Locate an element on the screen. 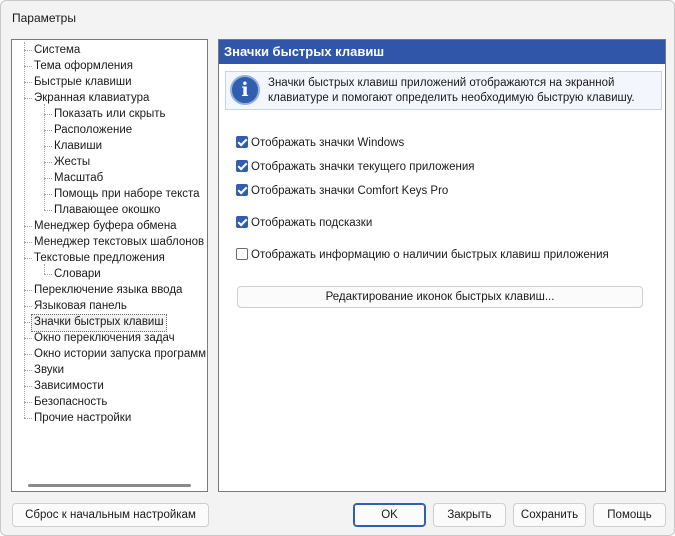 The height and width of the screenshot is (536, 675). tree-item: Масштаб is located at coordinates (78, 178).